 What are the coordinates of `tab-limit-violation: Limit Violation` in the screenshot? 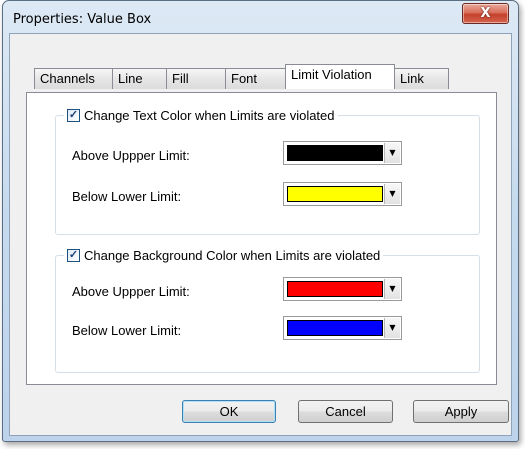 It's located at (340, 76).